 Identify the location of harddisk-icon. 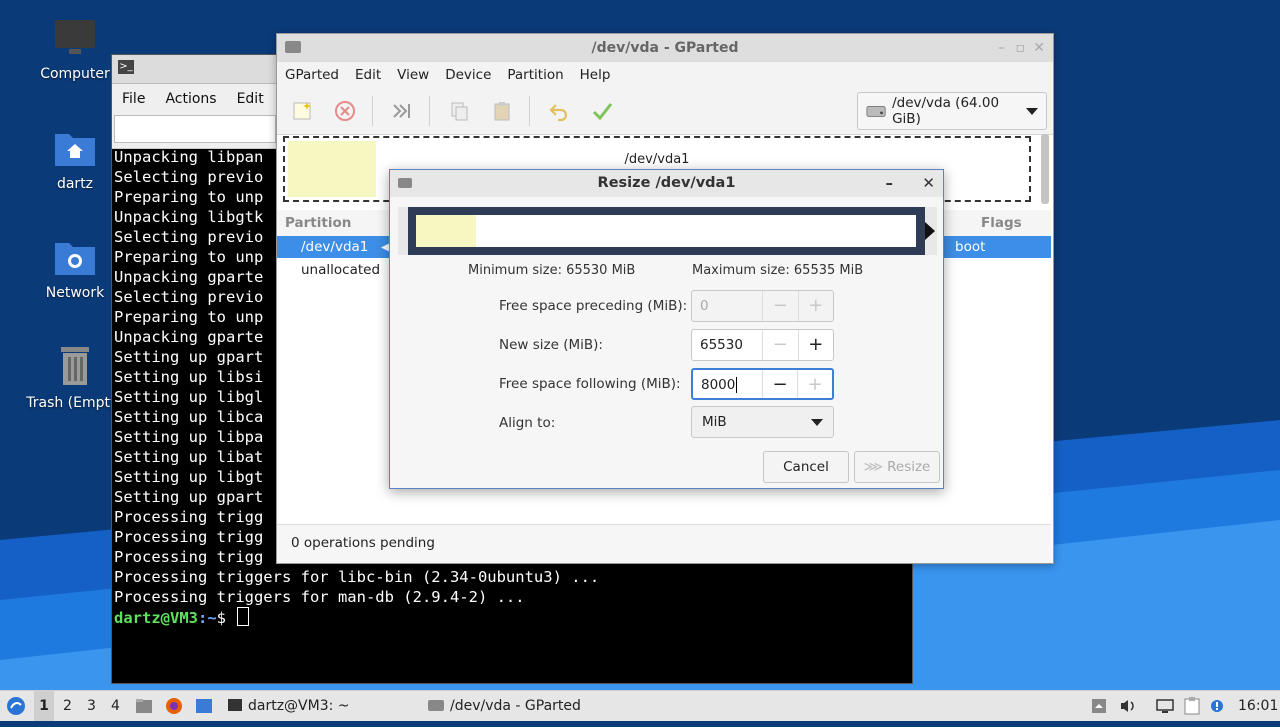
(876, 111).